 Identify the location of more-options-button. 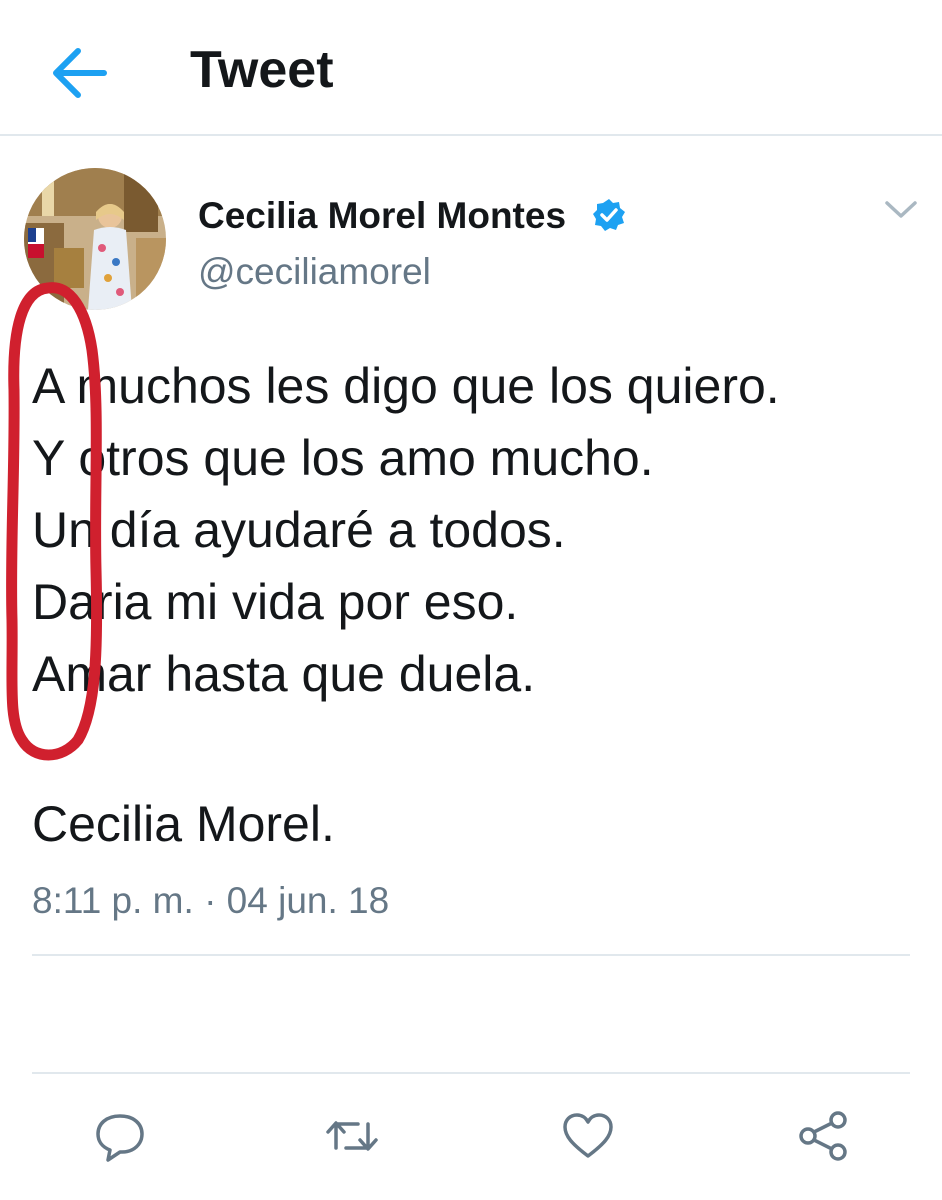
(901, 210).